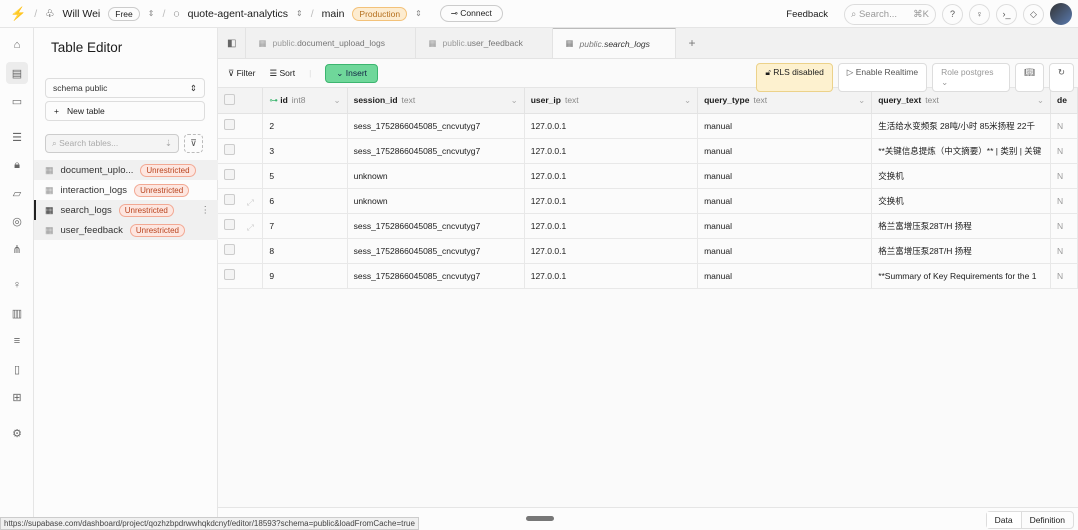  I want to click on rls-disabled-button: 🔓︎ RLS disabled, so click(794, 77).